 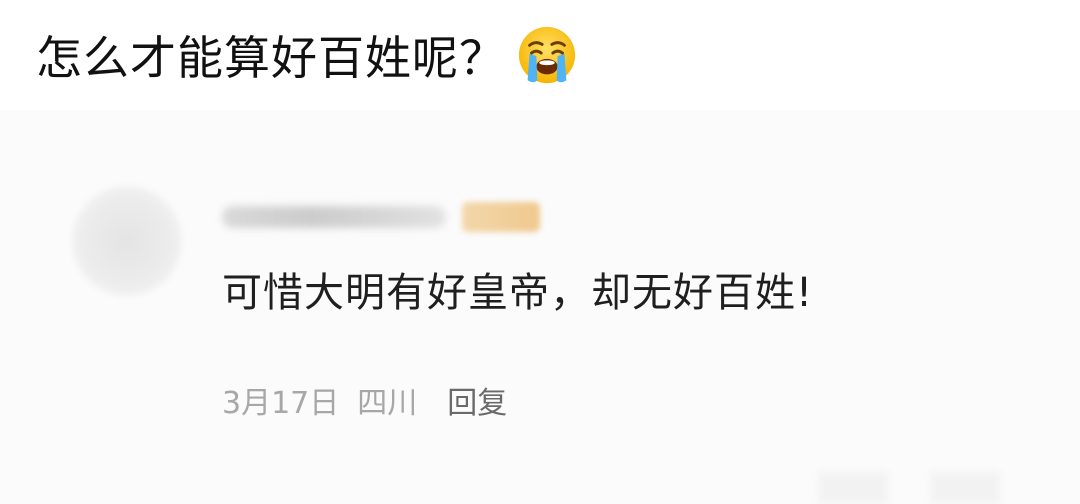 I want to click on username-redacted, so click(x=334, y=217).